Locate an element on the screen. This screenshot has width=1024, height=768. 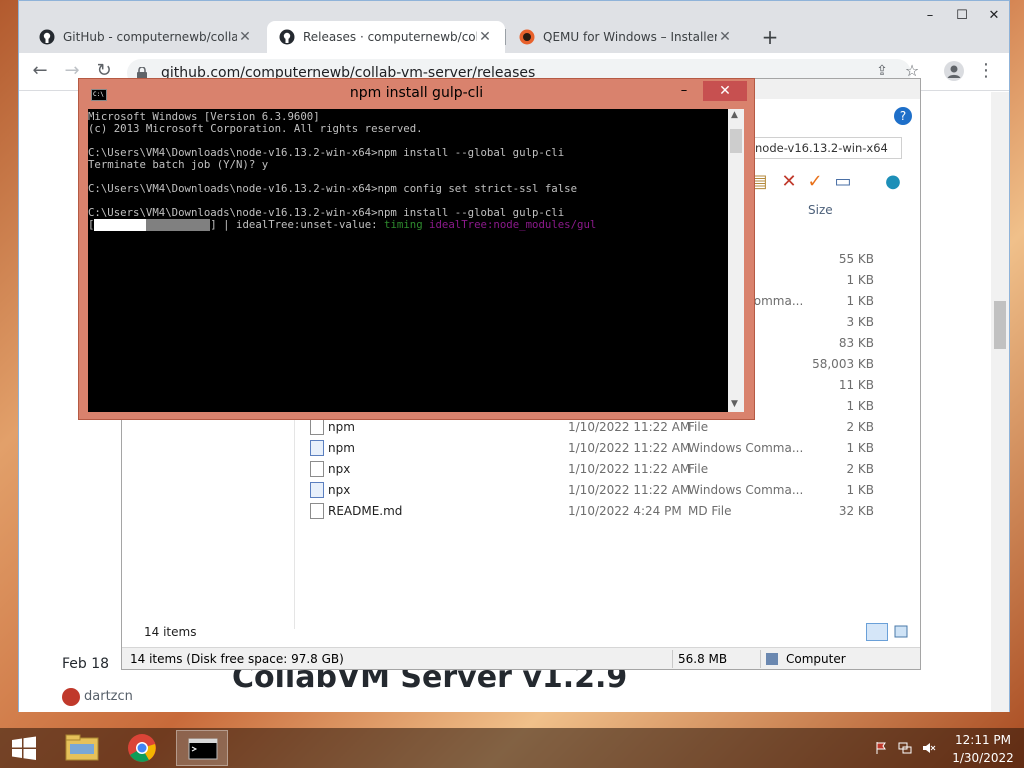
explorer-search-input: node-v16.13.2-win-x64 is located at coordinates (826, 148).